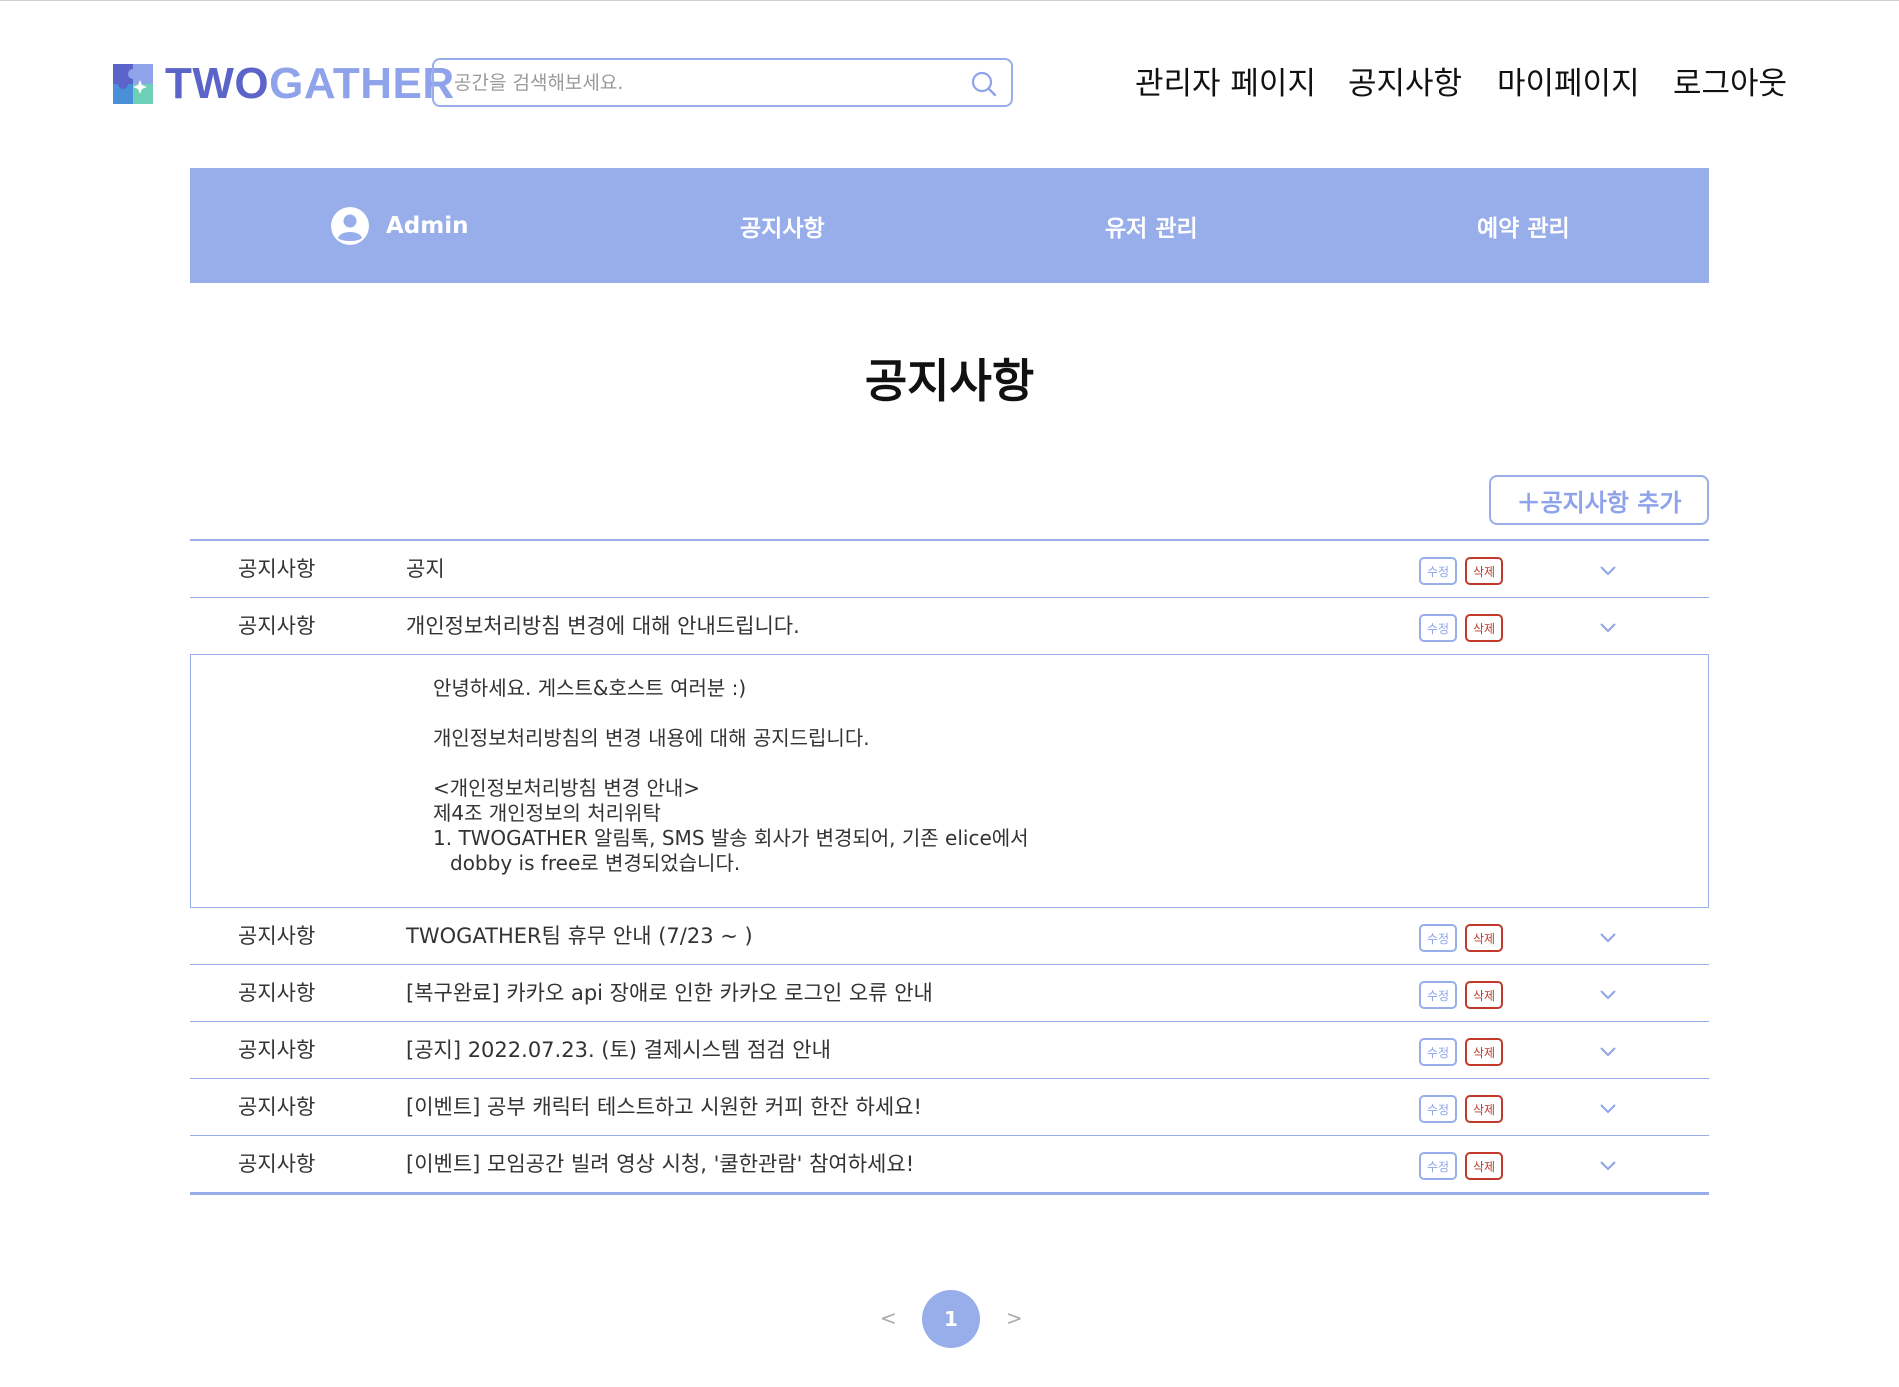 This screenshot has width=1899, height=1387. I want to click on logo: TWOGATHER, so click(284, 83).